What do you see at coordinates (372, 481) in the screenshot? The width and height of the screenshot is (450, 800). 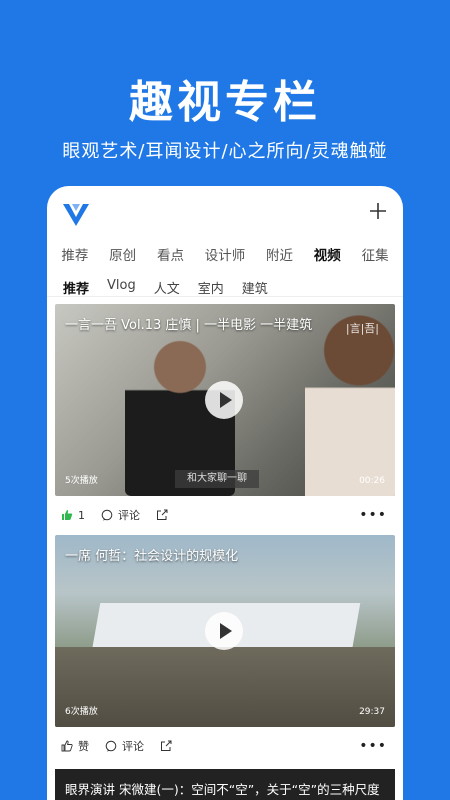 I see `video-duration: 00:26` at bounding box center [372, 481].